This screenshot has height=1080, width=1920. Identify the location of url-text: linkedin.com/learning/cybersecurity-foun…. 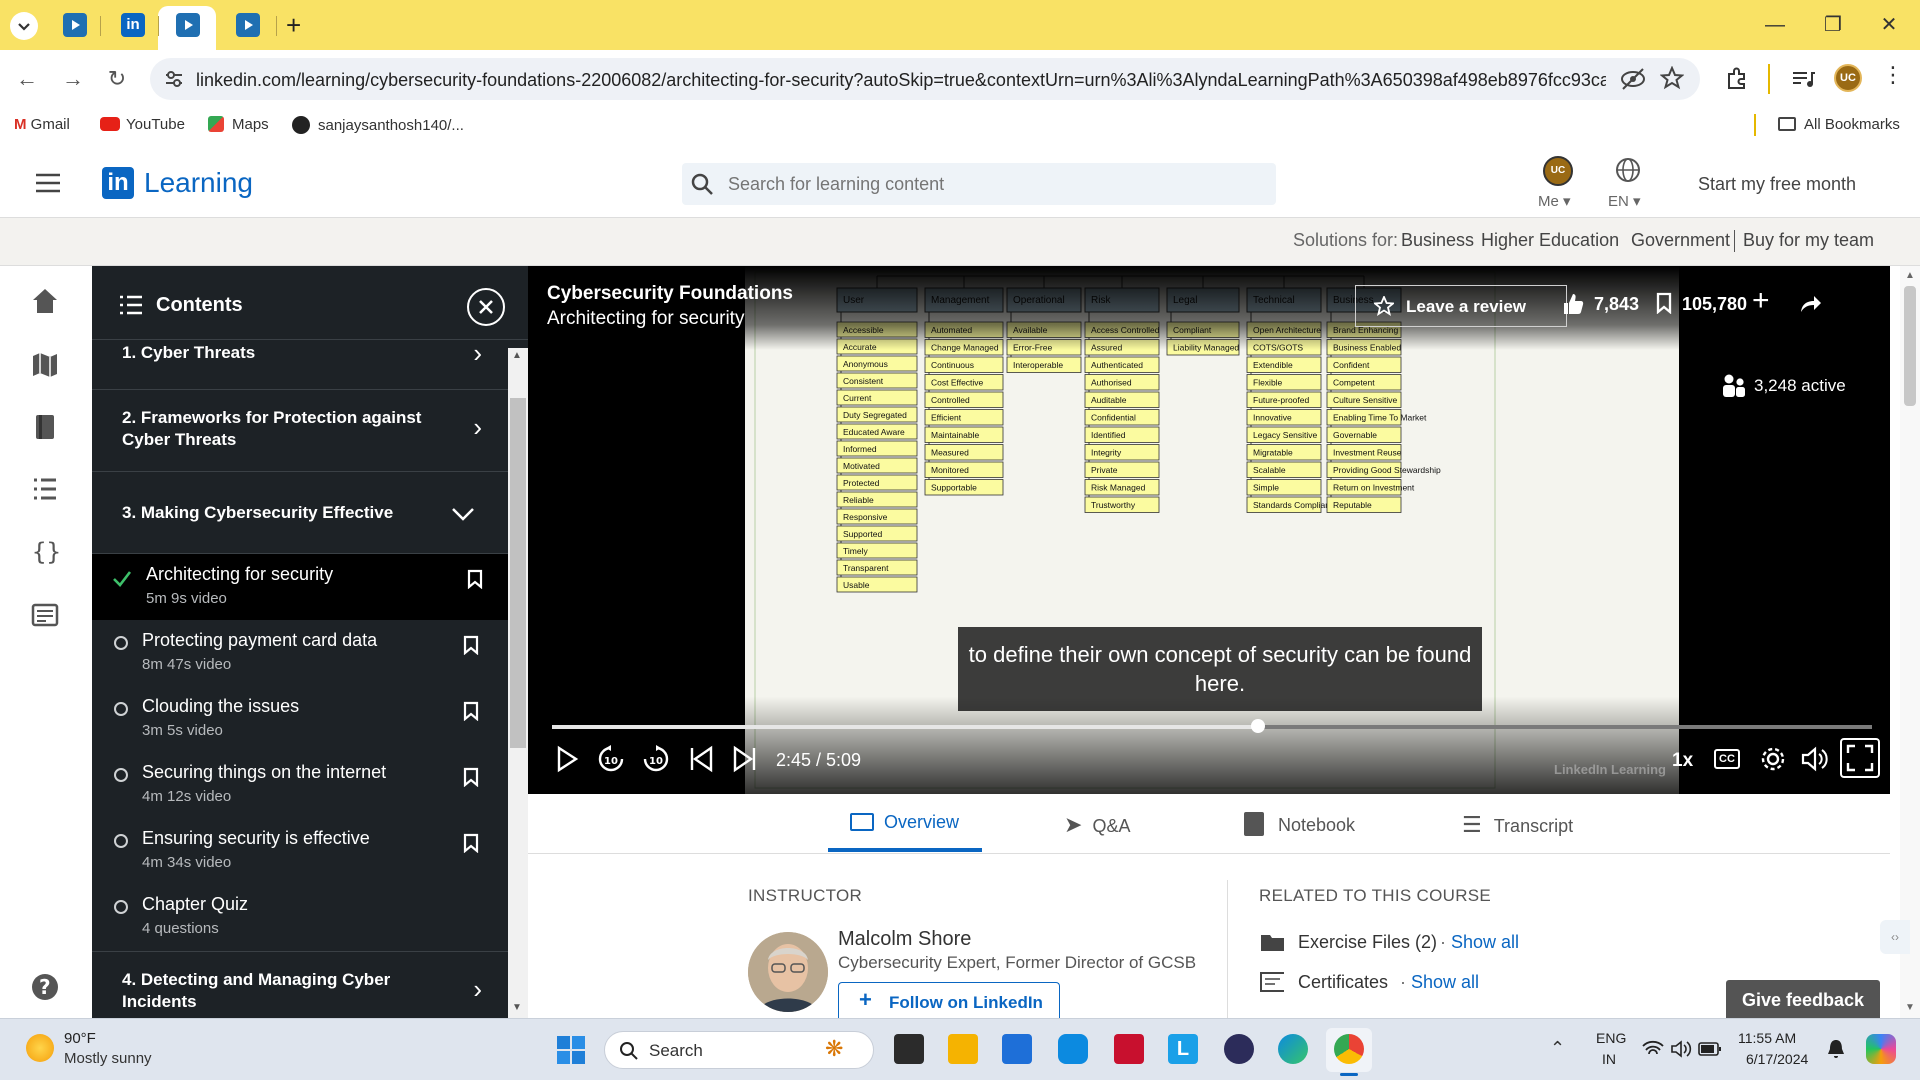
(901, 80).